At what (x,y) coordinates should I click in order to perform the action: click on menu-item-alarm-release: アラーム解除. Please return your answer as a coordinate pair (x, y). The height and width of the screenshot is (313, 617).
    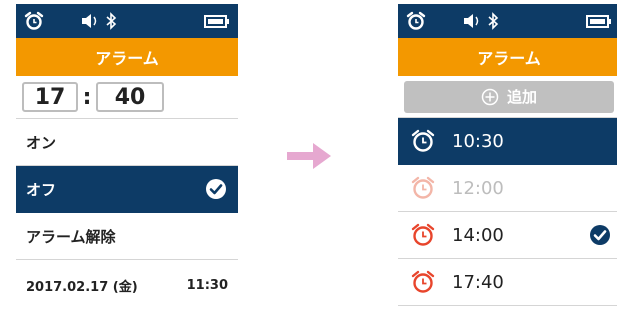
    Looking at the image, I should click on (127, 236).